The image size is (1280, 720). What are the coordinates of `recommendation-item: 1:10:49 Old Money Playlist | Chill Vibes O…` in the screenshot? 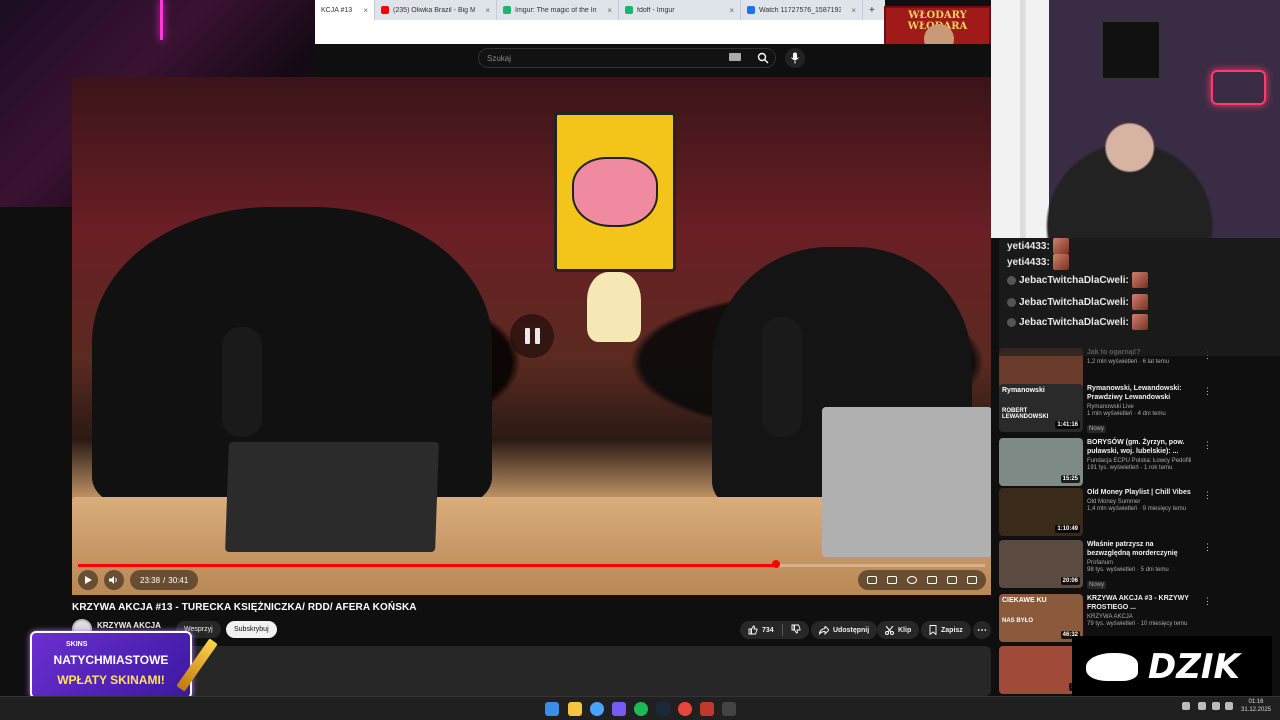 It's located at (1134, 514).